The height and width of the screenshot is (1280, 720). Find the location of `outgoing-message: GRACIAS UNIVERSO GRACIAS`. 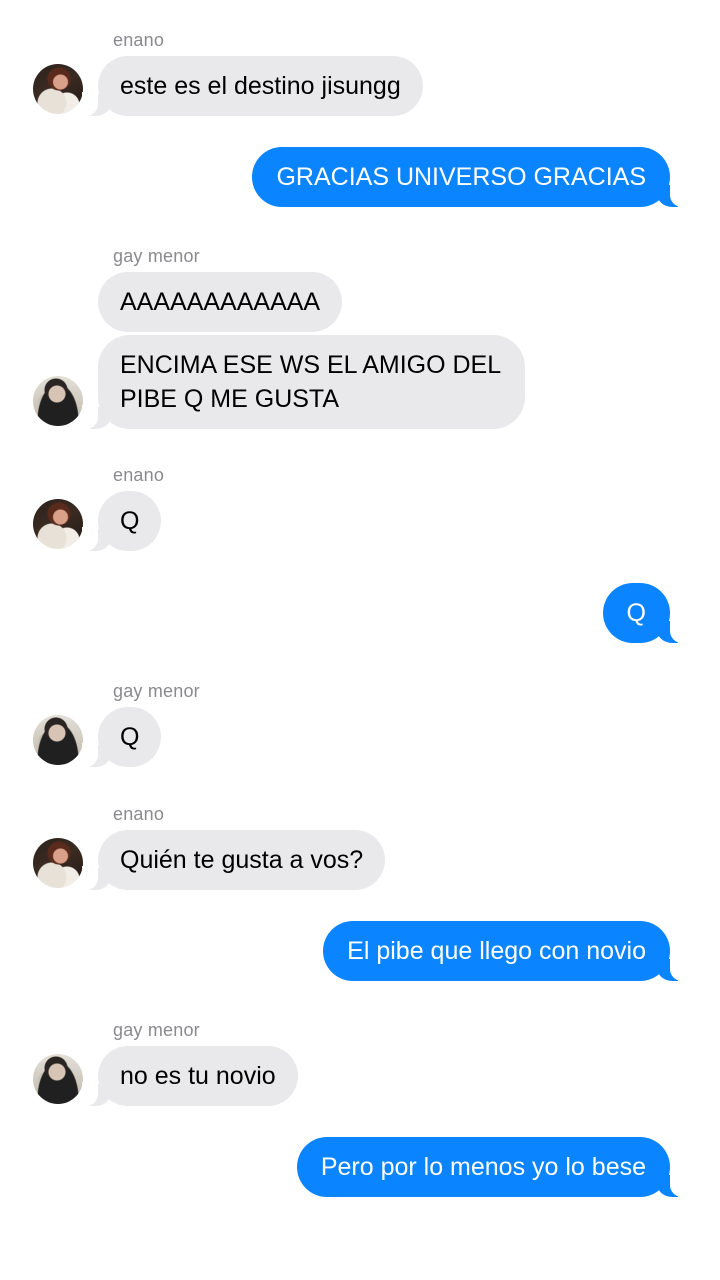

outgoing-message: GRACIAS UNIVERSO GRACIAS is located at coordinates (469, 177).